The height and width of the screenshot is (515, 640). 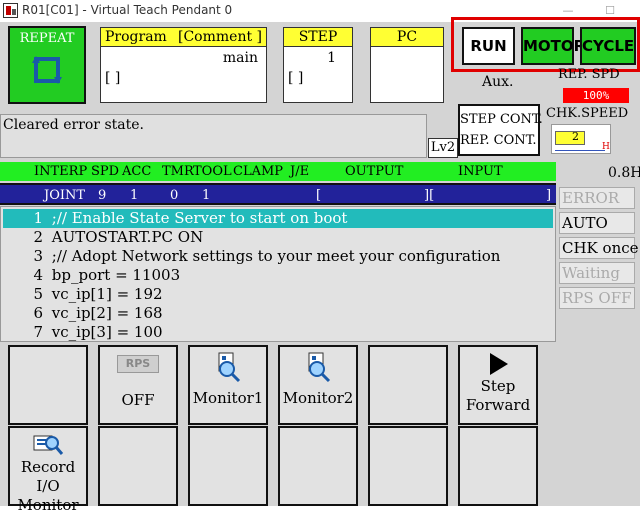 I want to click on chk-speed-end: H, so click(x=606, y=147).